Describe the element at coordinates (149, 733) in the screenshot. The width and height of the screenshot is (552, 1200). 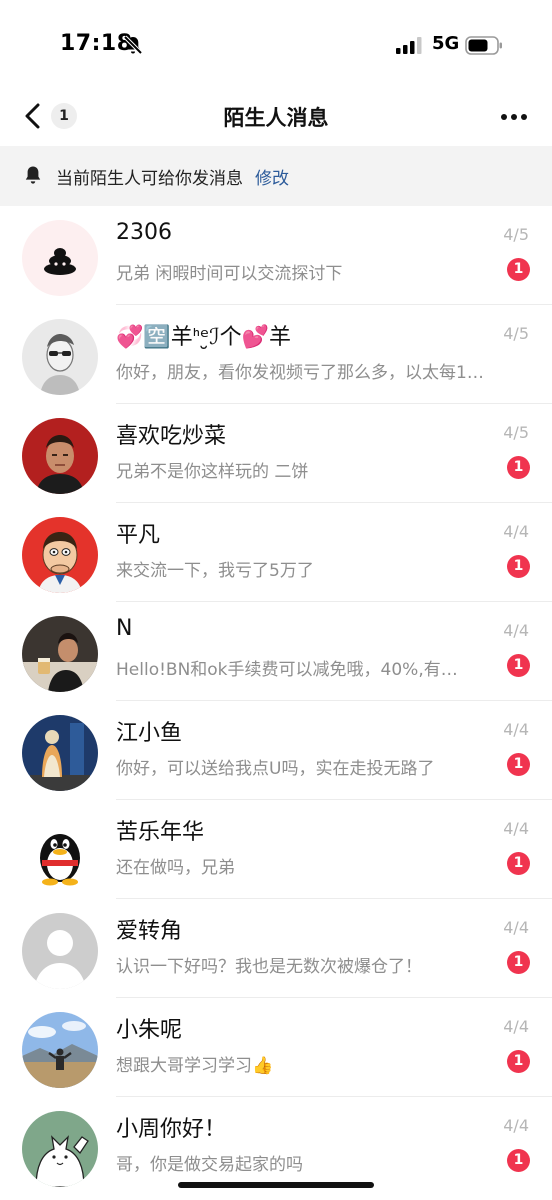
I see `contact-name: 江小鱼` at that location.